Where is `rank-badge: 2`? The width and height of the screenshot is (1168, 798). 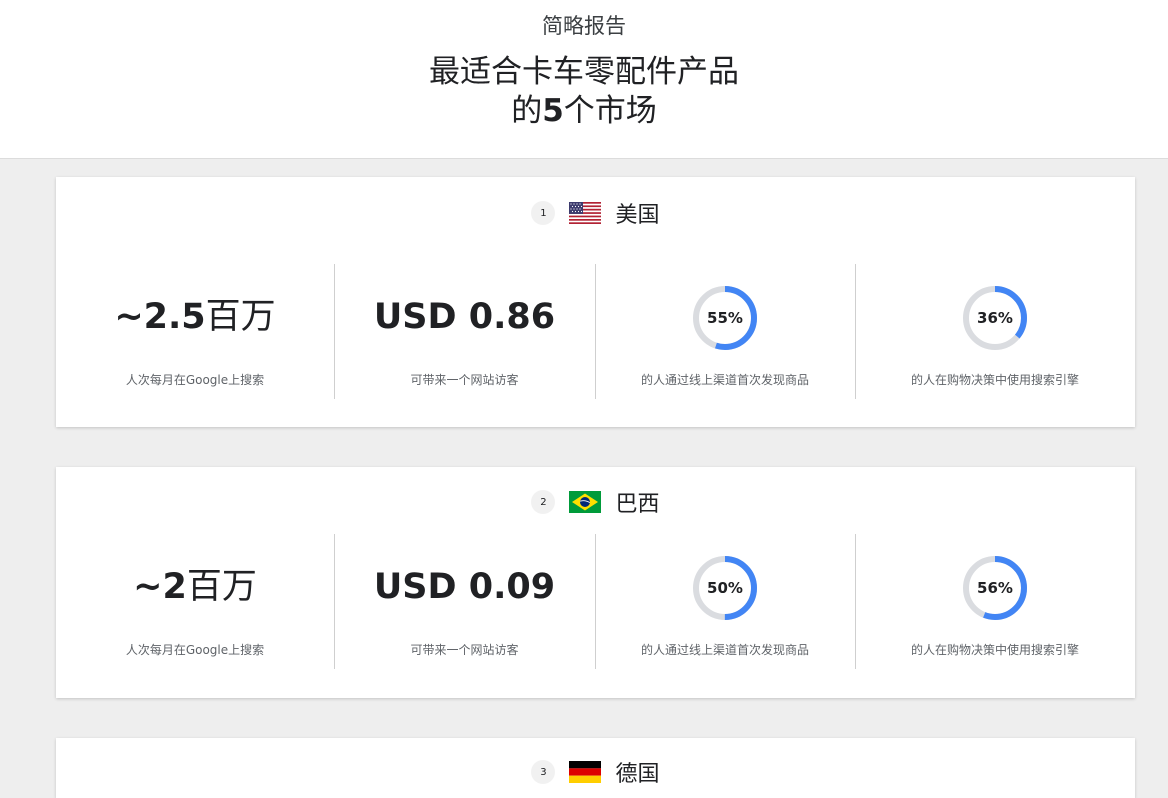
rank-badge: 2 is located at coordinates (543, 502).